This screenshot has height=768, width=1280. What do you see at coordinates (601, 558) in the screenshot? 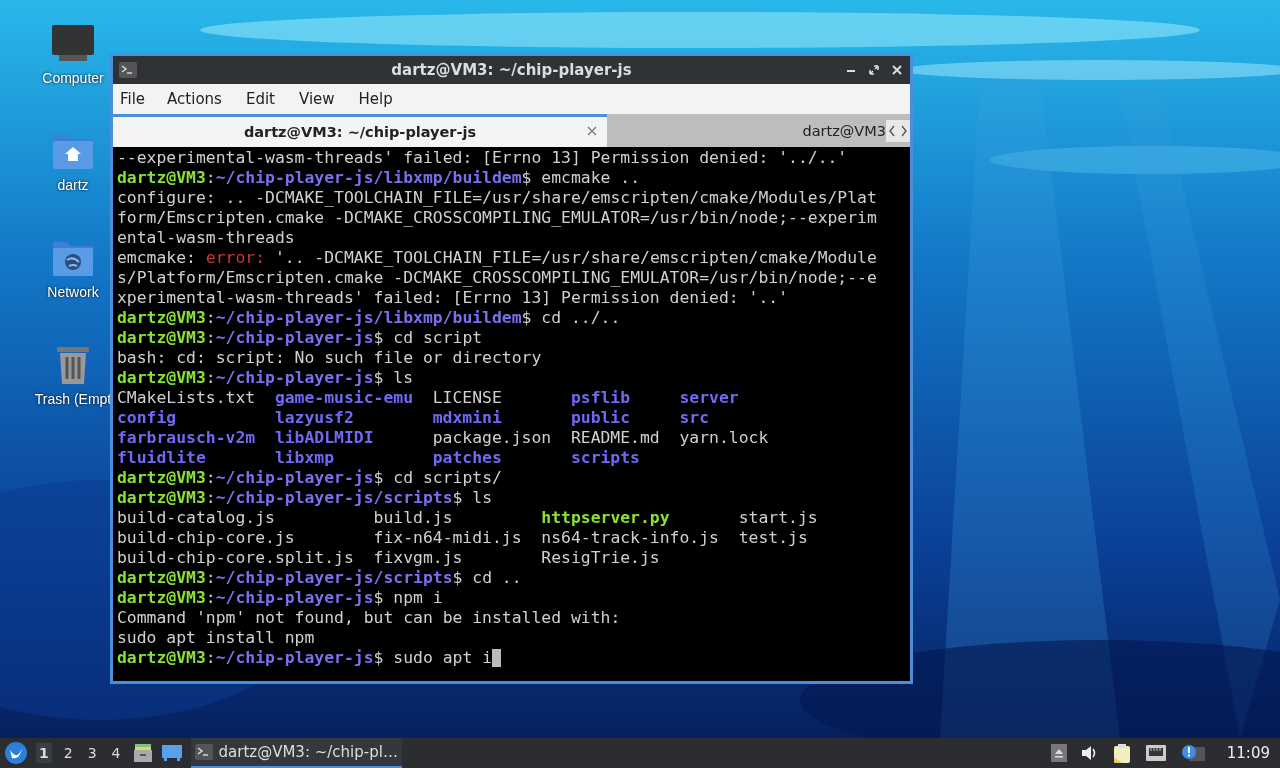
I see `terminal-text: ResigTrie.js` at bounding box center [601, 558].